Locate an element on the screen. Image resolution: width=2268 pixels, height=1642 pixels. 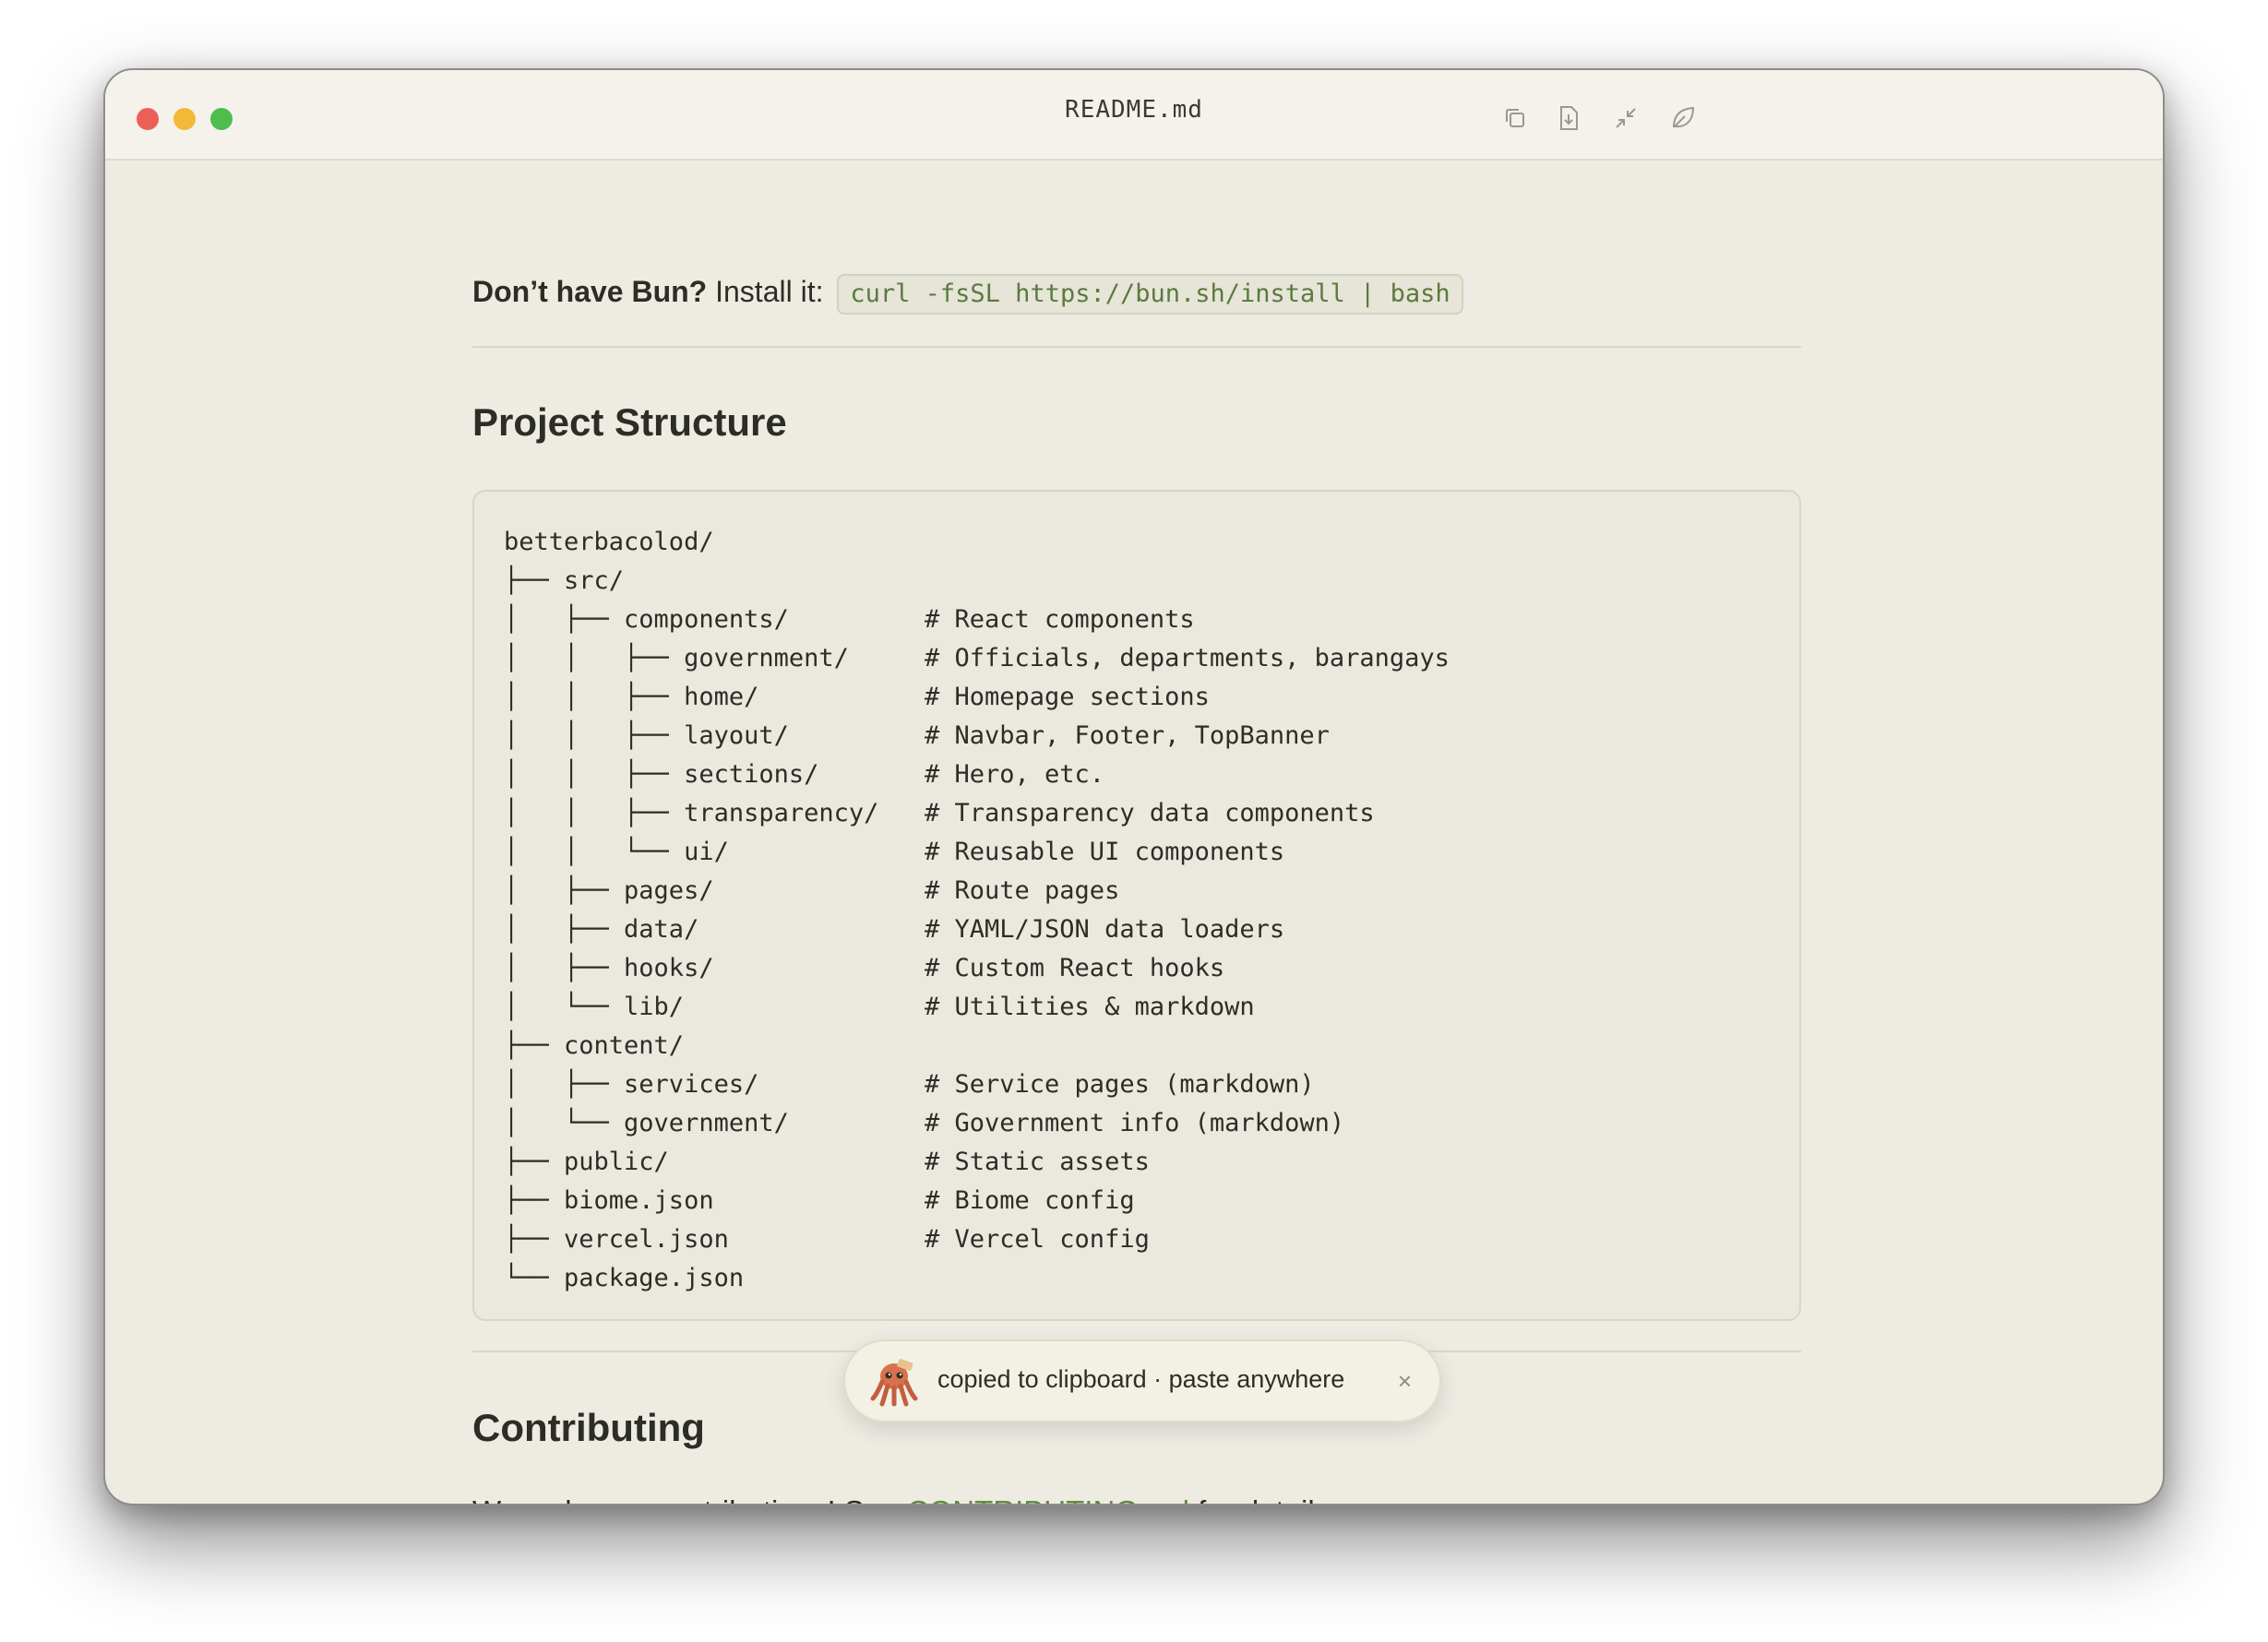
divider is located at coordinates (1136, 347).